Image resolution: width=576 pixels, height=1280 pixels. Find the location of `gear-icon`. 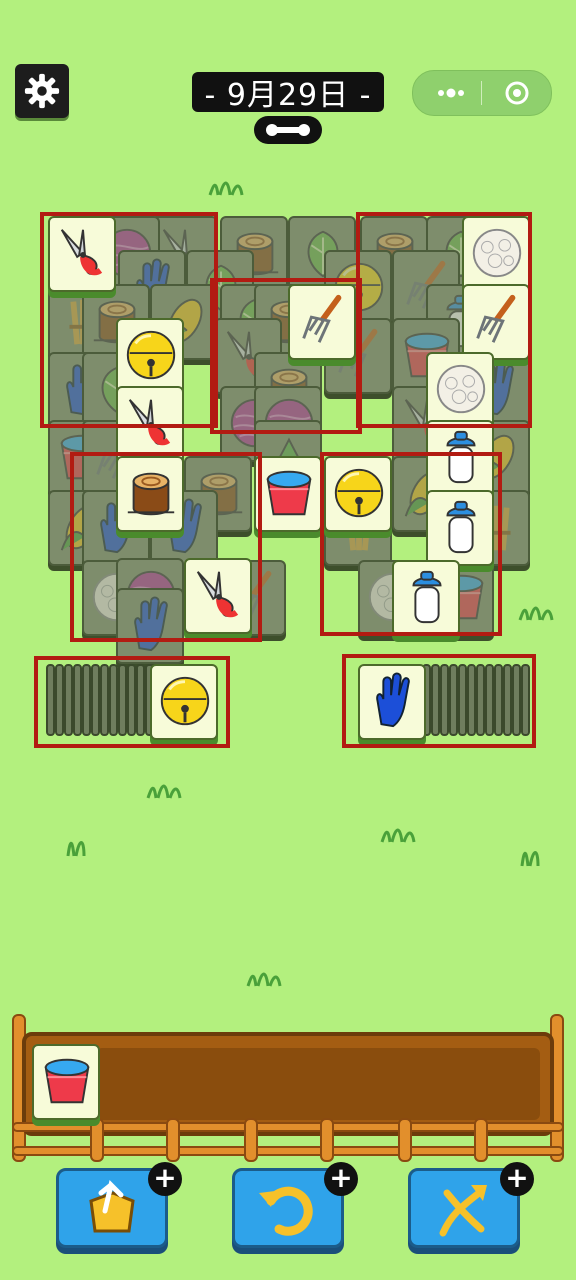

gear-icon is located at coordinates (42, 91).